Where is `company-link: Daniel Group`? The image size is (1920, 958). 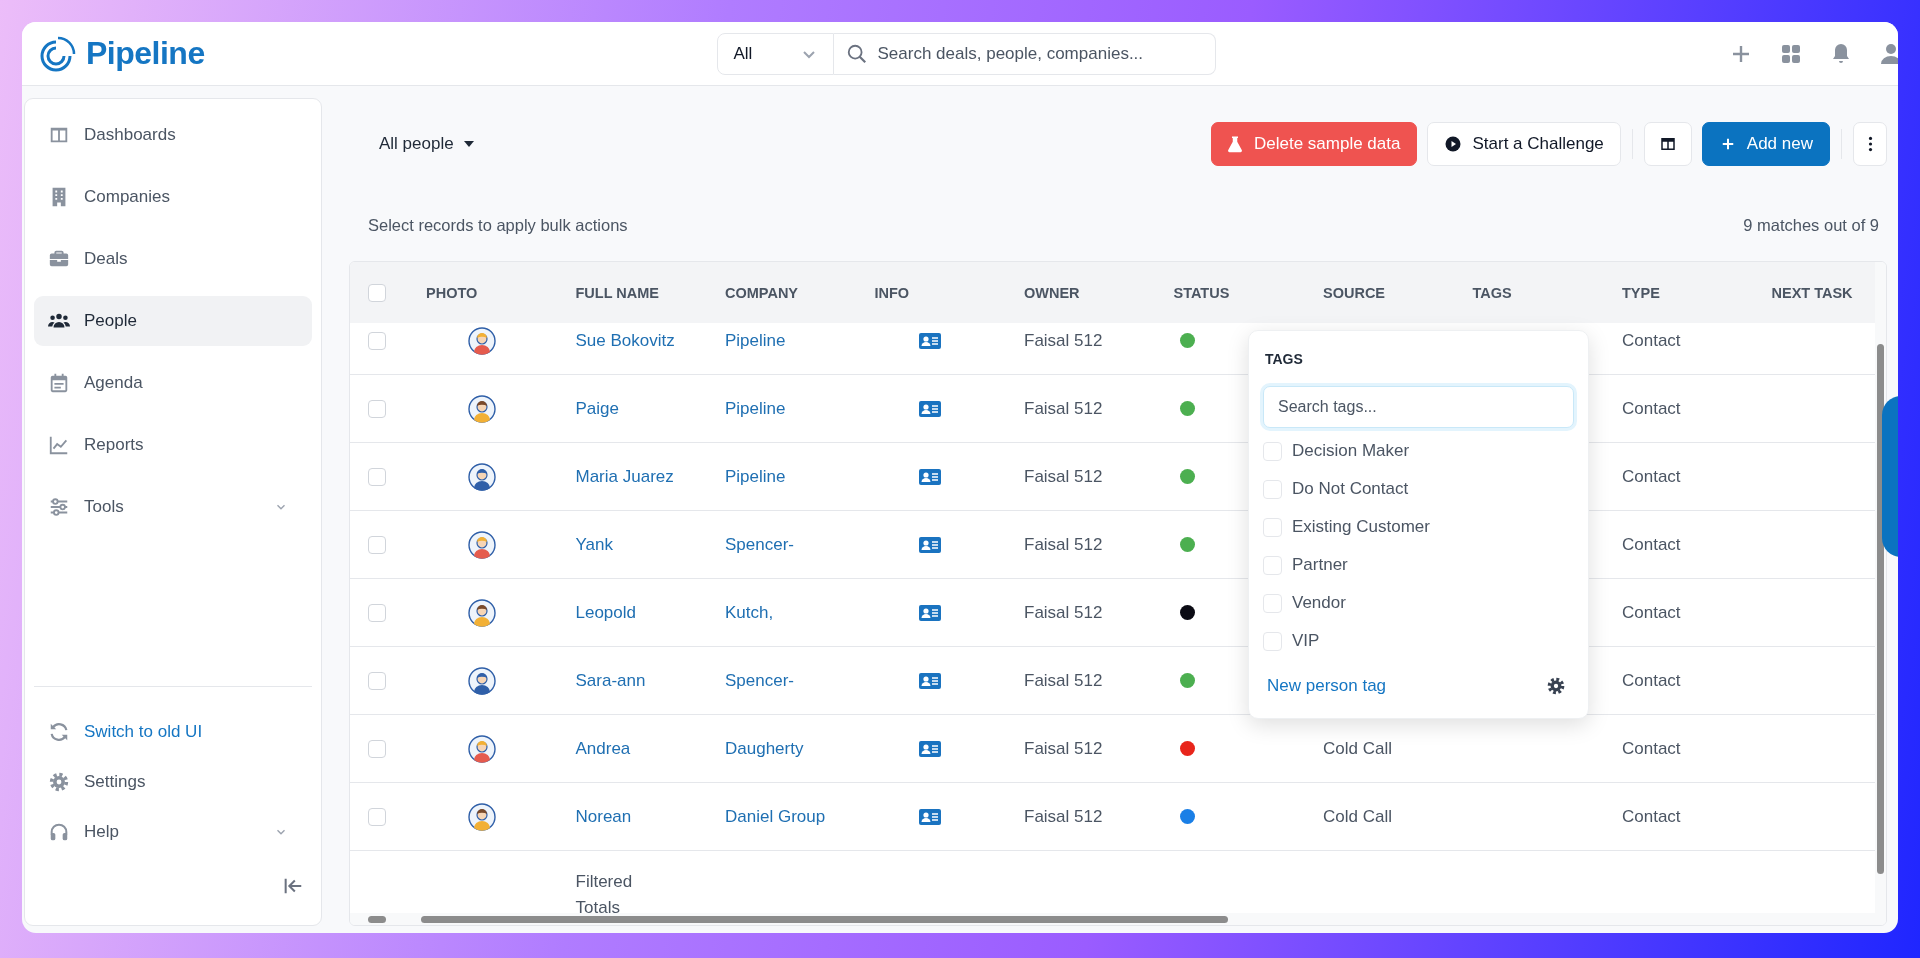 company-link: Daniel Group is located at coordinates (775, 816).